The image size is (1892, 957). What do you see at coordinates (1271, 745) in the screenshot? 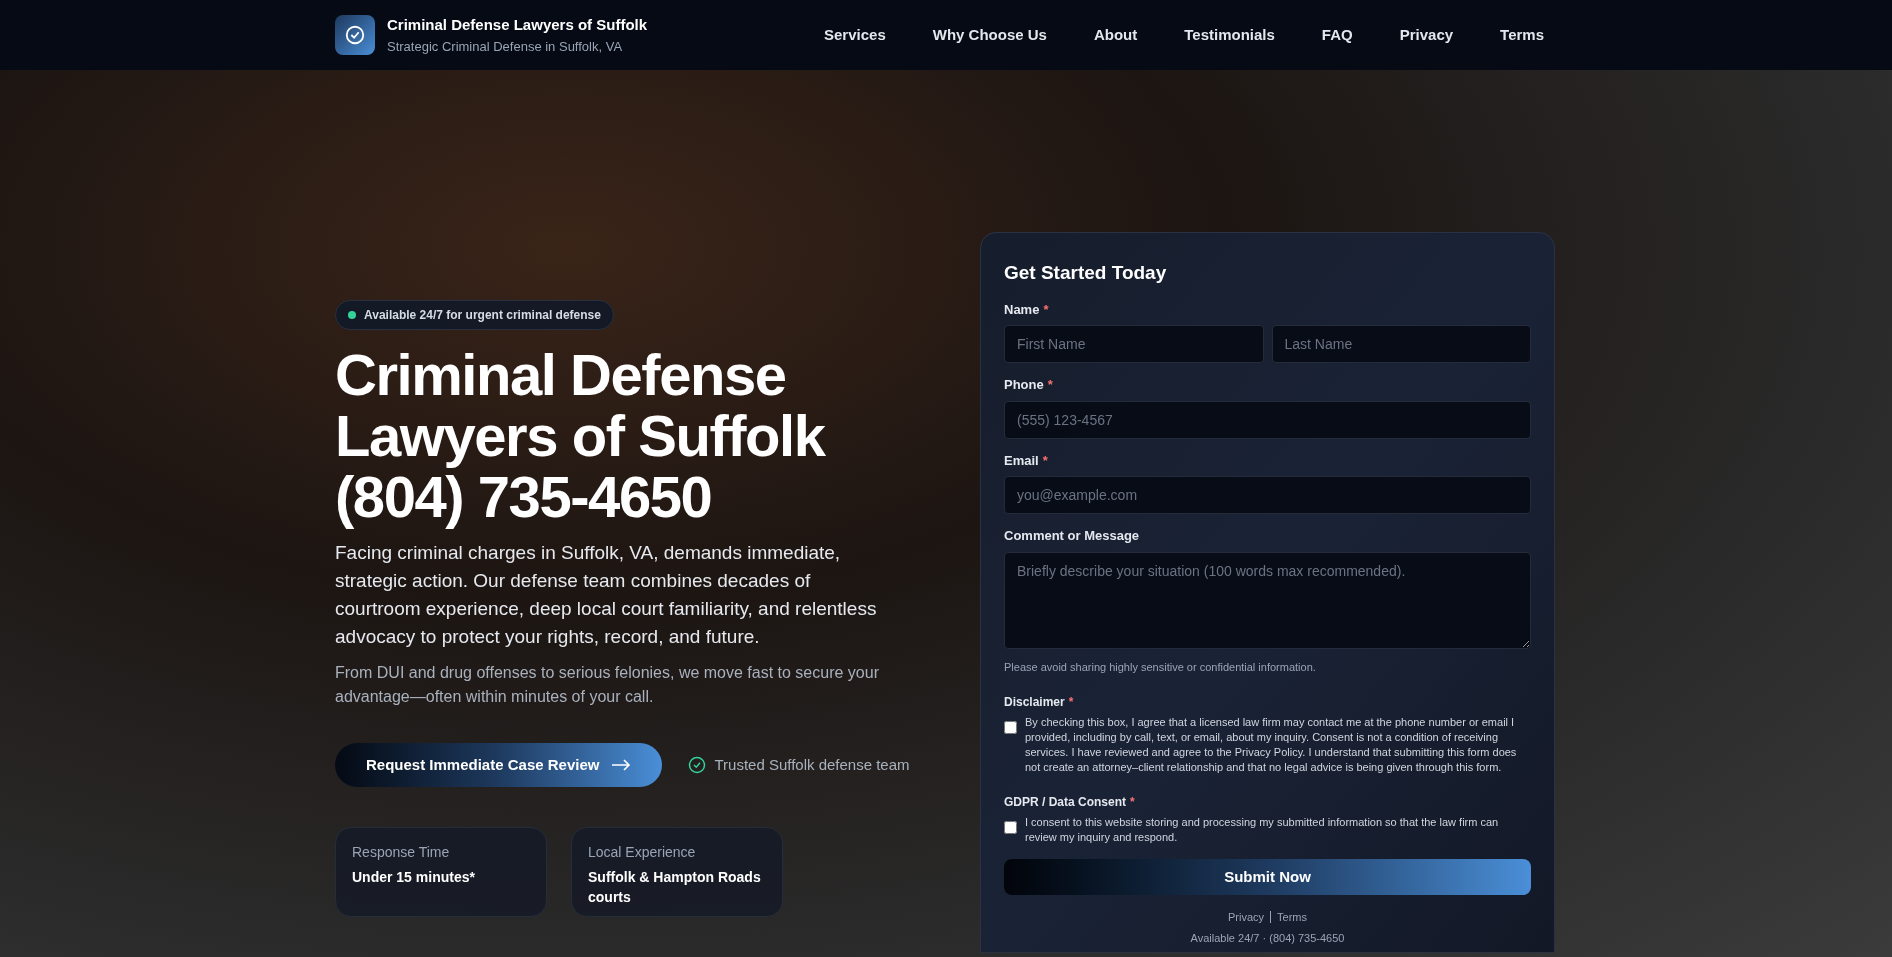
I see `consent-text: By checking this box, I agree that a licensed law firm may contact me at the phone number or email I provided, including by call, text, or email, about my inquiry. Consent is not a condition of receiving services. I have reviewed and agree to the Privacy Policy. I understand that submitting this form does not create an attorney–client relationship and that no legal advice is being given through this form.` at bounding box center [1271, 745].